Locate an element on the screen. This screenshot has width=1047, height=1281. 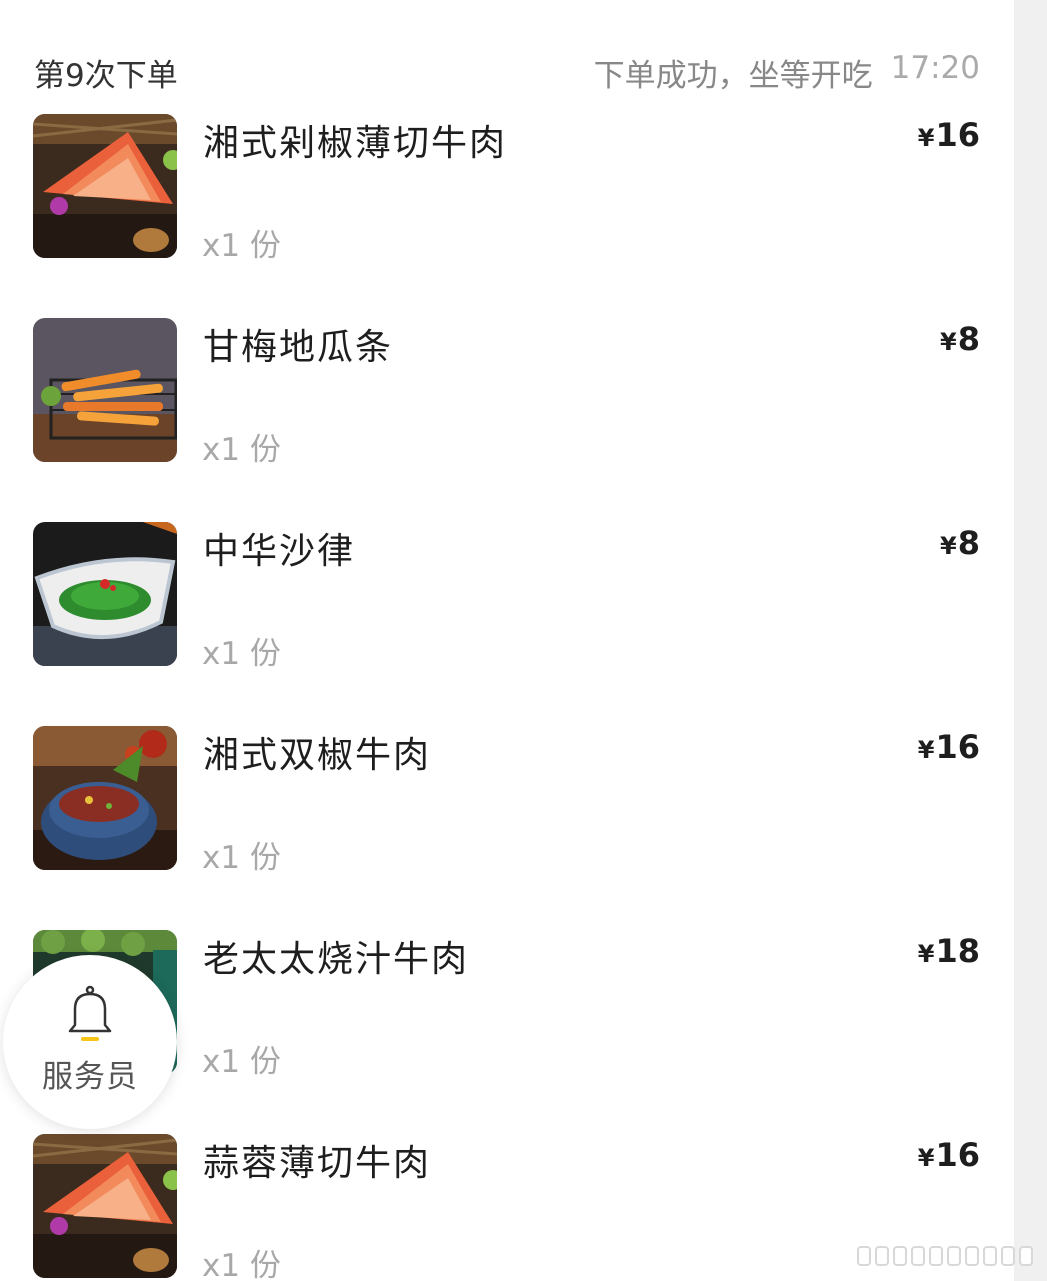
order-title: 第9次下单 is located at coordinates (106, 76).